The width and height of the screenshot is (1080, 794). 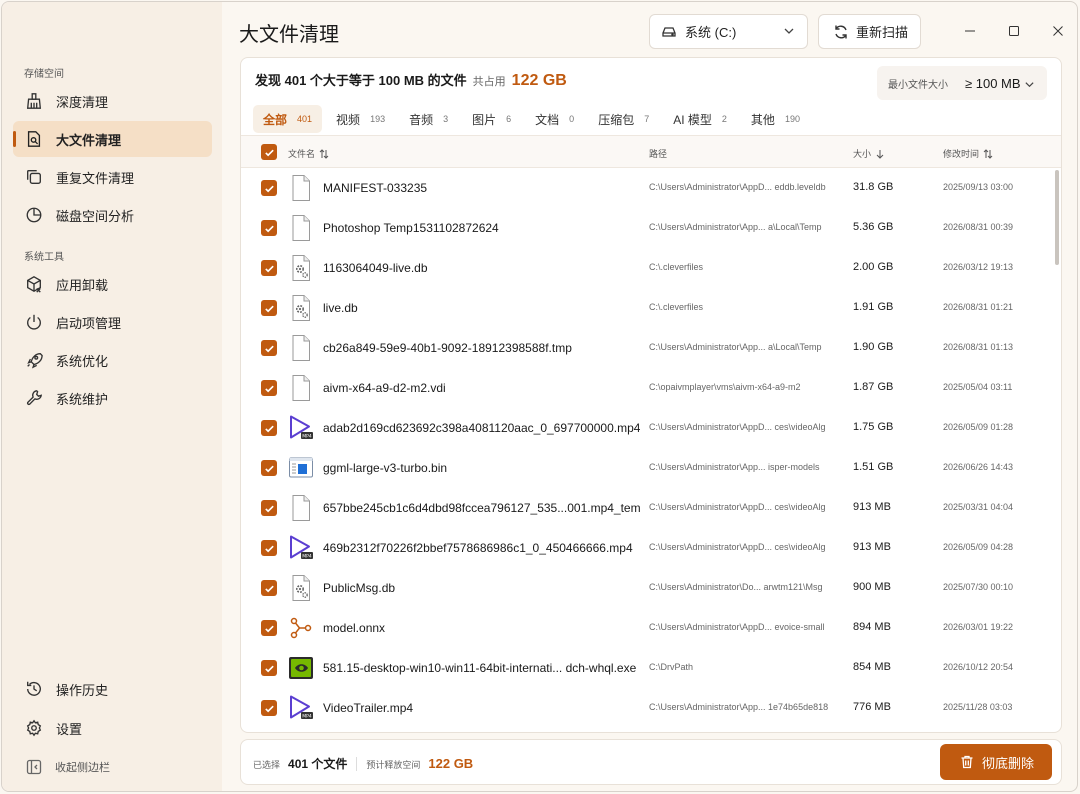 What do you see at coordinates (269, 152) in the screenshot?
I see `select-all-checkbox` at bounding box center [269, 152].